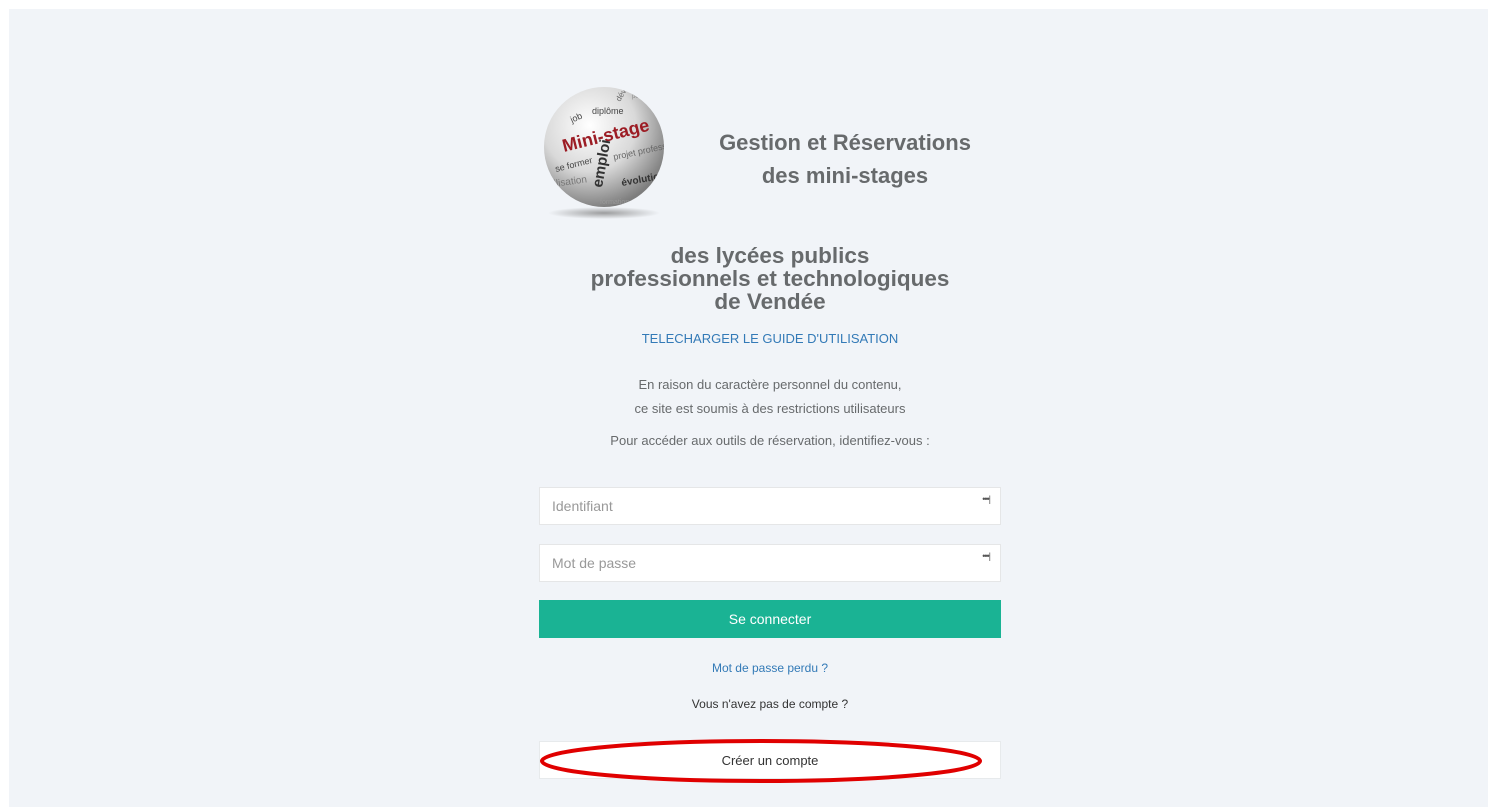 This screenshot has width=1488, height=807. What do you see at coordinates (845, 175) in the screenshot?
I see `site-title-line2: des mini-stages` at bounding box center [845, 175].